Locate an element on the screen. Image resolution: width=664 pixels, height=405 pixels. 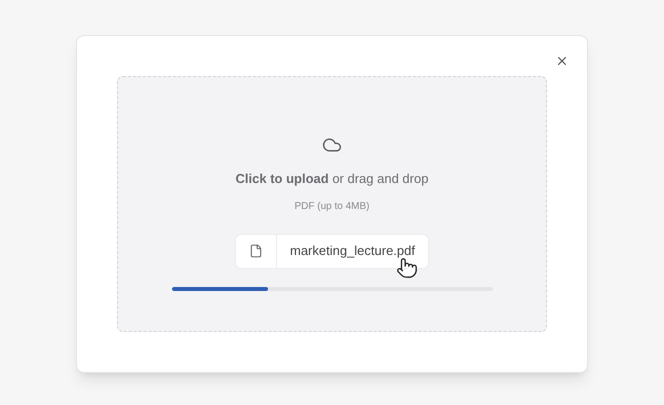
hand-cursor-icon is located at coordinates (407, 267).